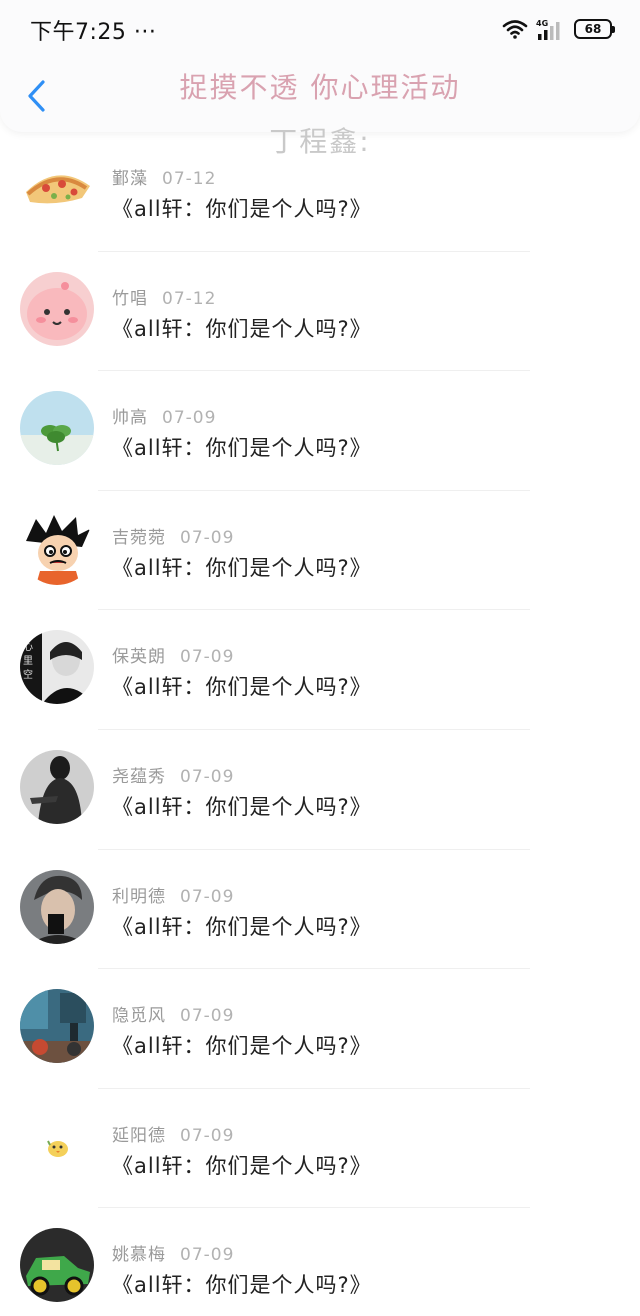  I want to click on svg-text: 心, so click(28, 647).